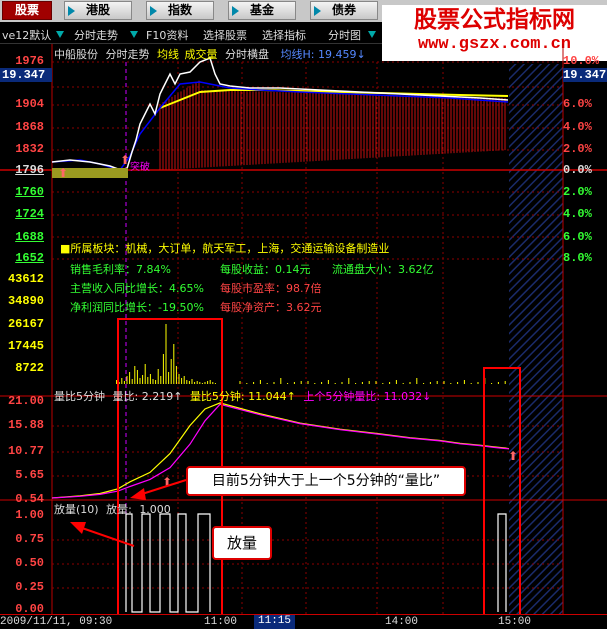 This screenshot has width=607, height=629. What do you see at coordinates (577, 258) in the screenshot?
I see `pct-tick: 8.0%` at bounding box center [577, 258].